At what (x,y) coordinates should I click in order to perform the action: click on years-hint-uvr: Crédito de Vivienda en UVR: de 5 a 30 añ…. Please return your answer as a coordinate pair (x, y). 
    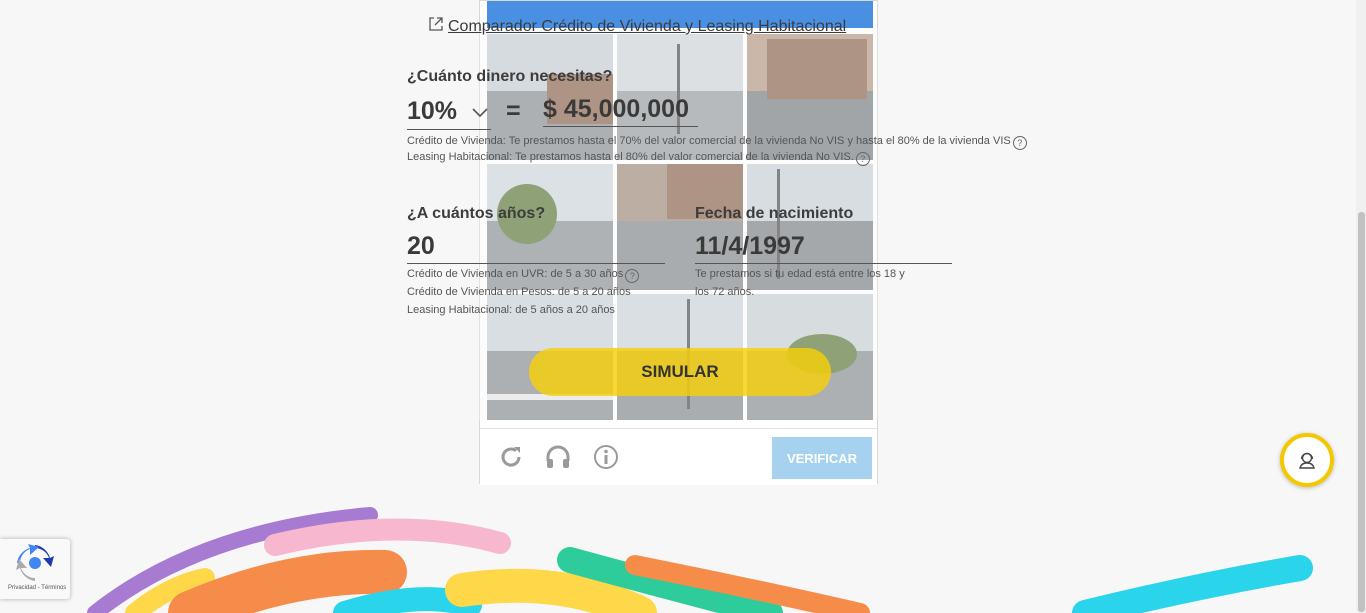
    Looking at the image, I should click on (523, 274).